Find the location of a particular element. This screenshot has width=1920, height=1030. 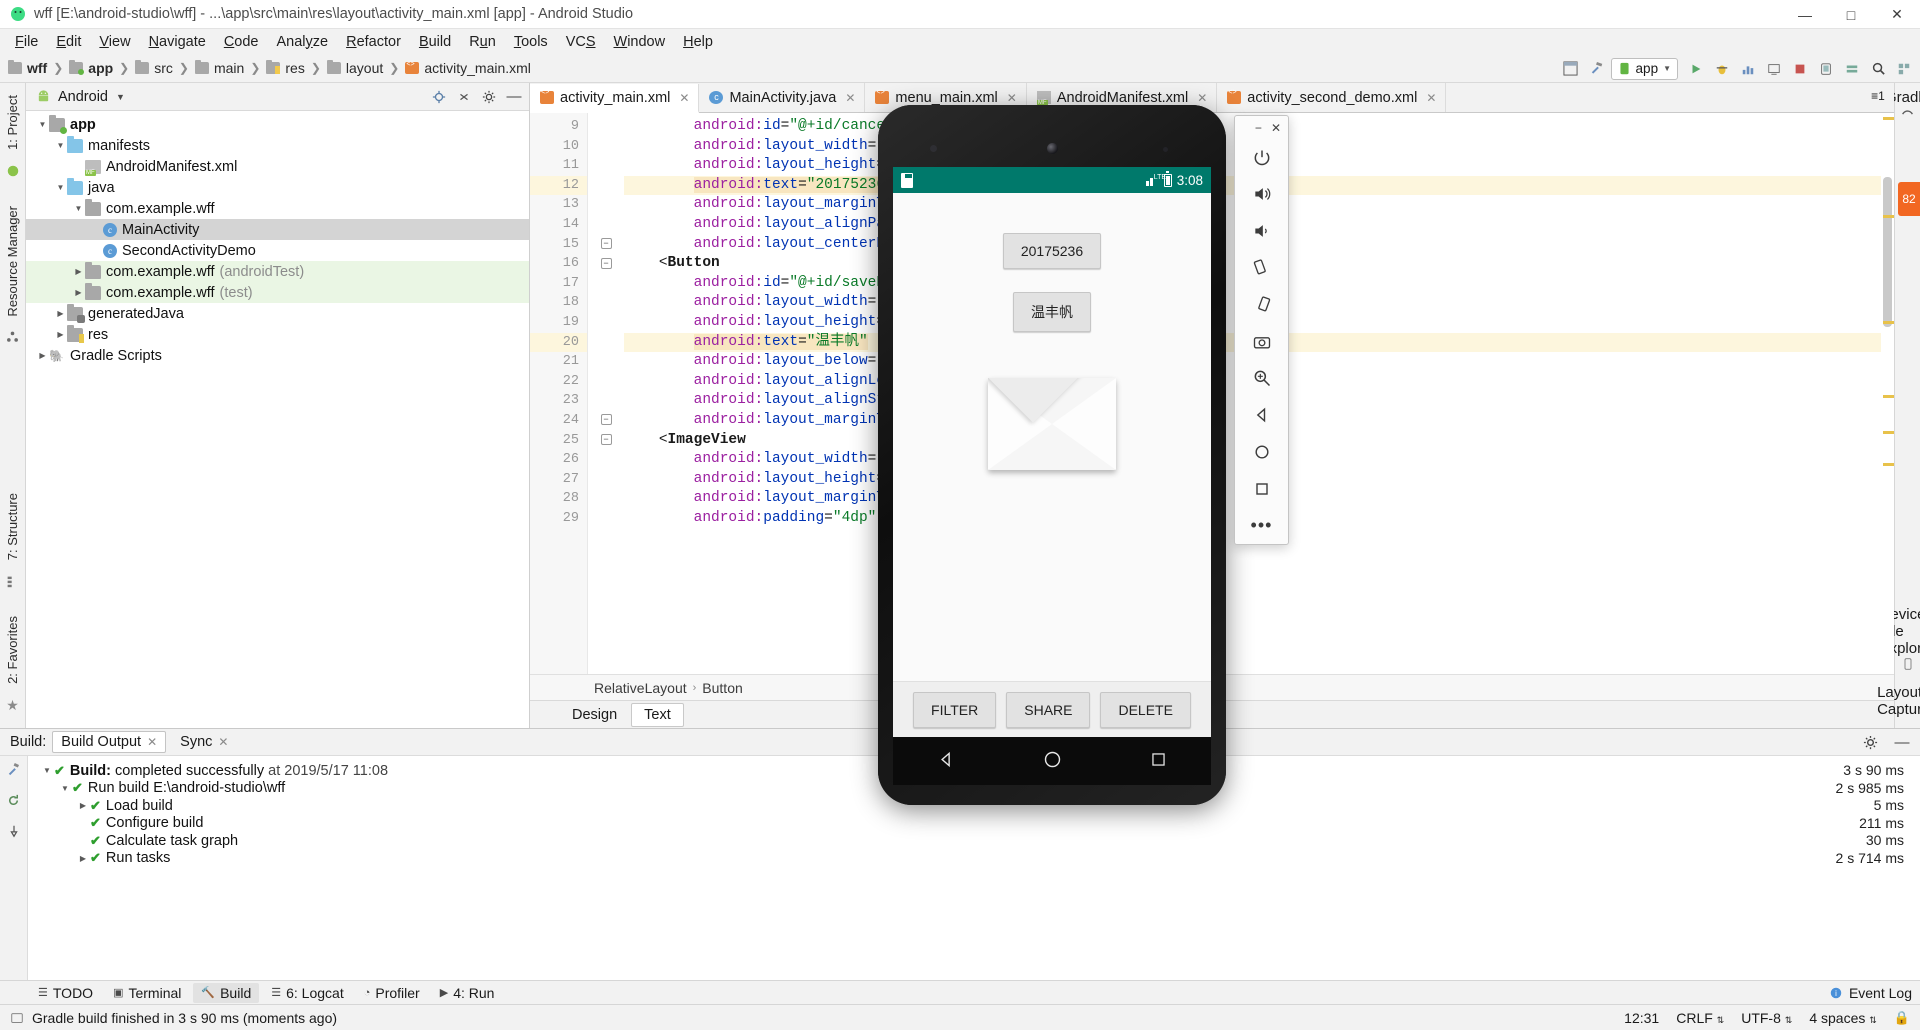

collapse-all-icon is located at coordinates (464, 97).